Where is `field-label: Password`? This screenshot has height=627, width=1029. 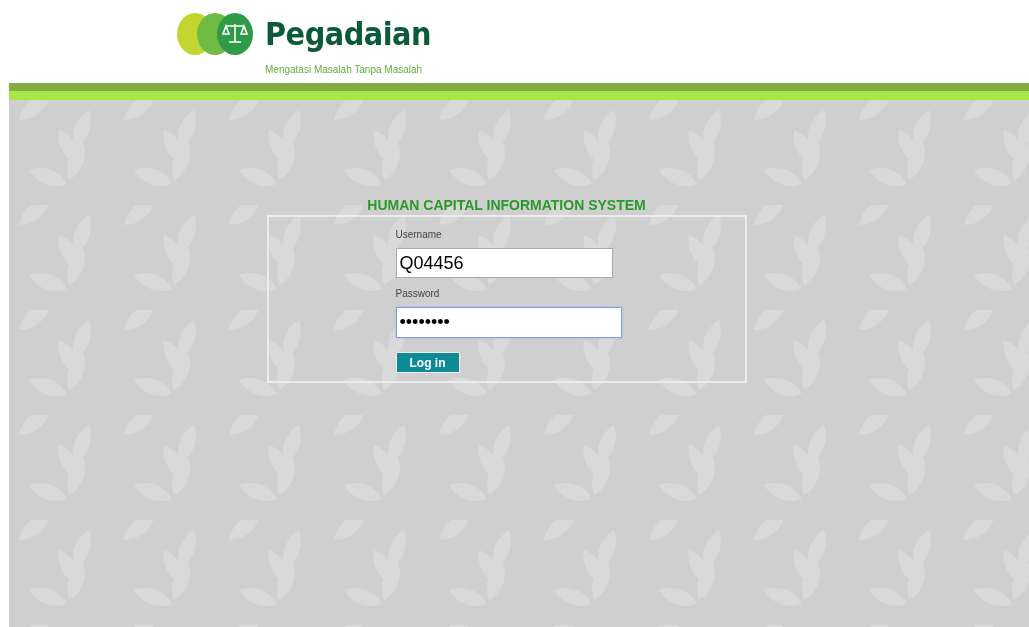
field-label: Password is located at coordinates (418, 293).